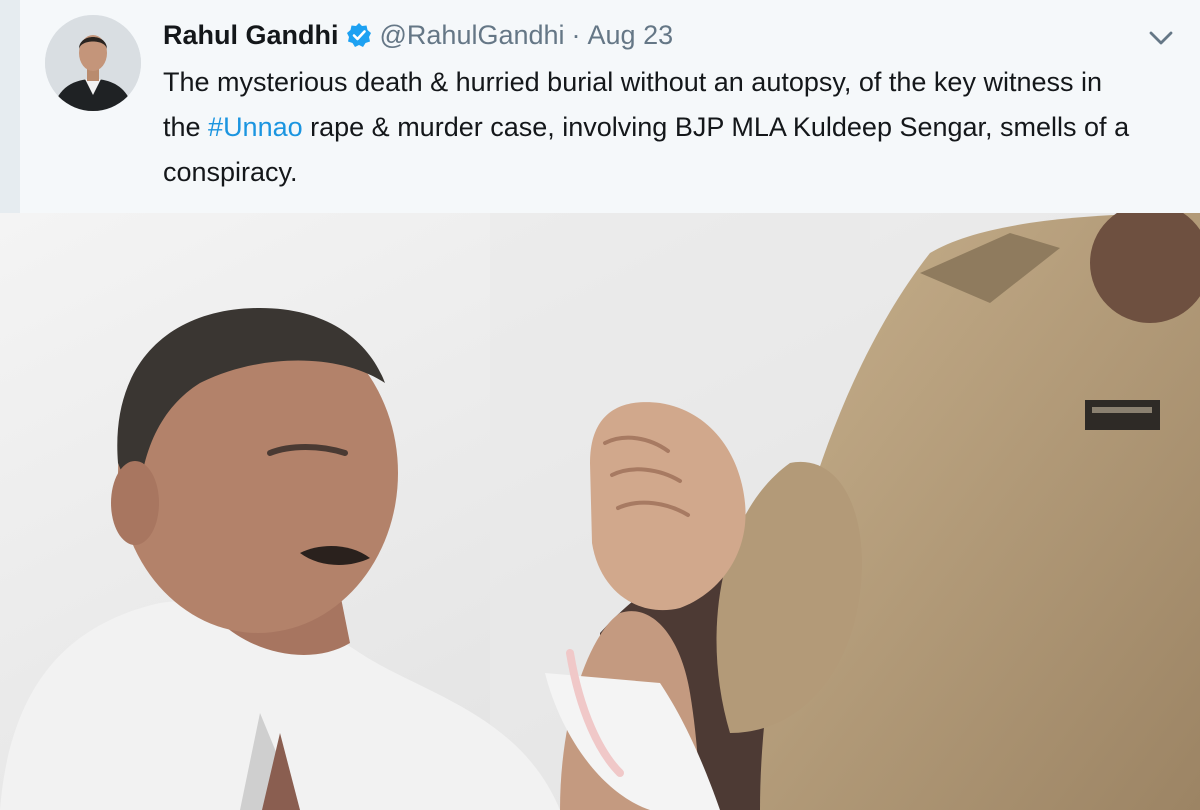 The height and width of the screenshot is (810, 1200). Describe the element at coordinates (1161, 38) in the screenshot. I see `chevron-down-icon` at that location.